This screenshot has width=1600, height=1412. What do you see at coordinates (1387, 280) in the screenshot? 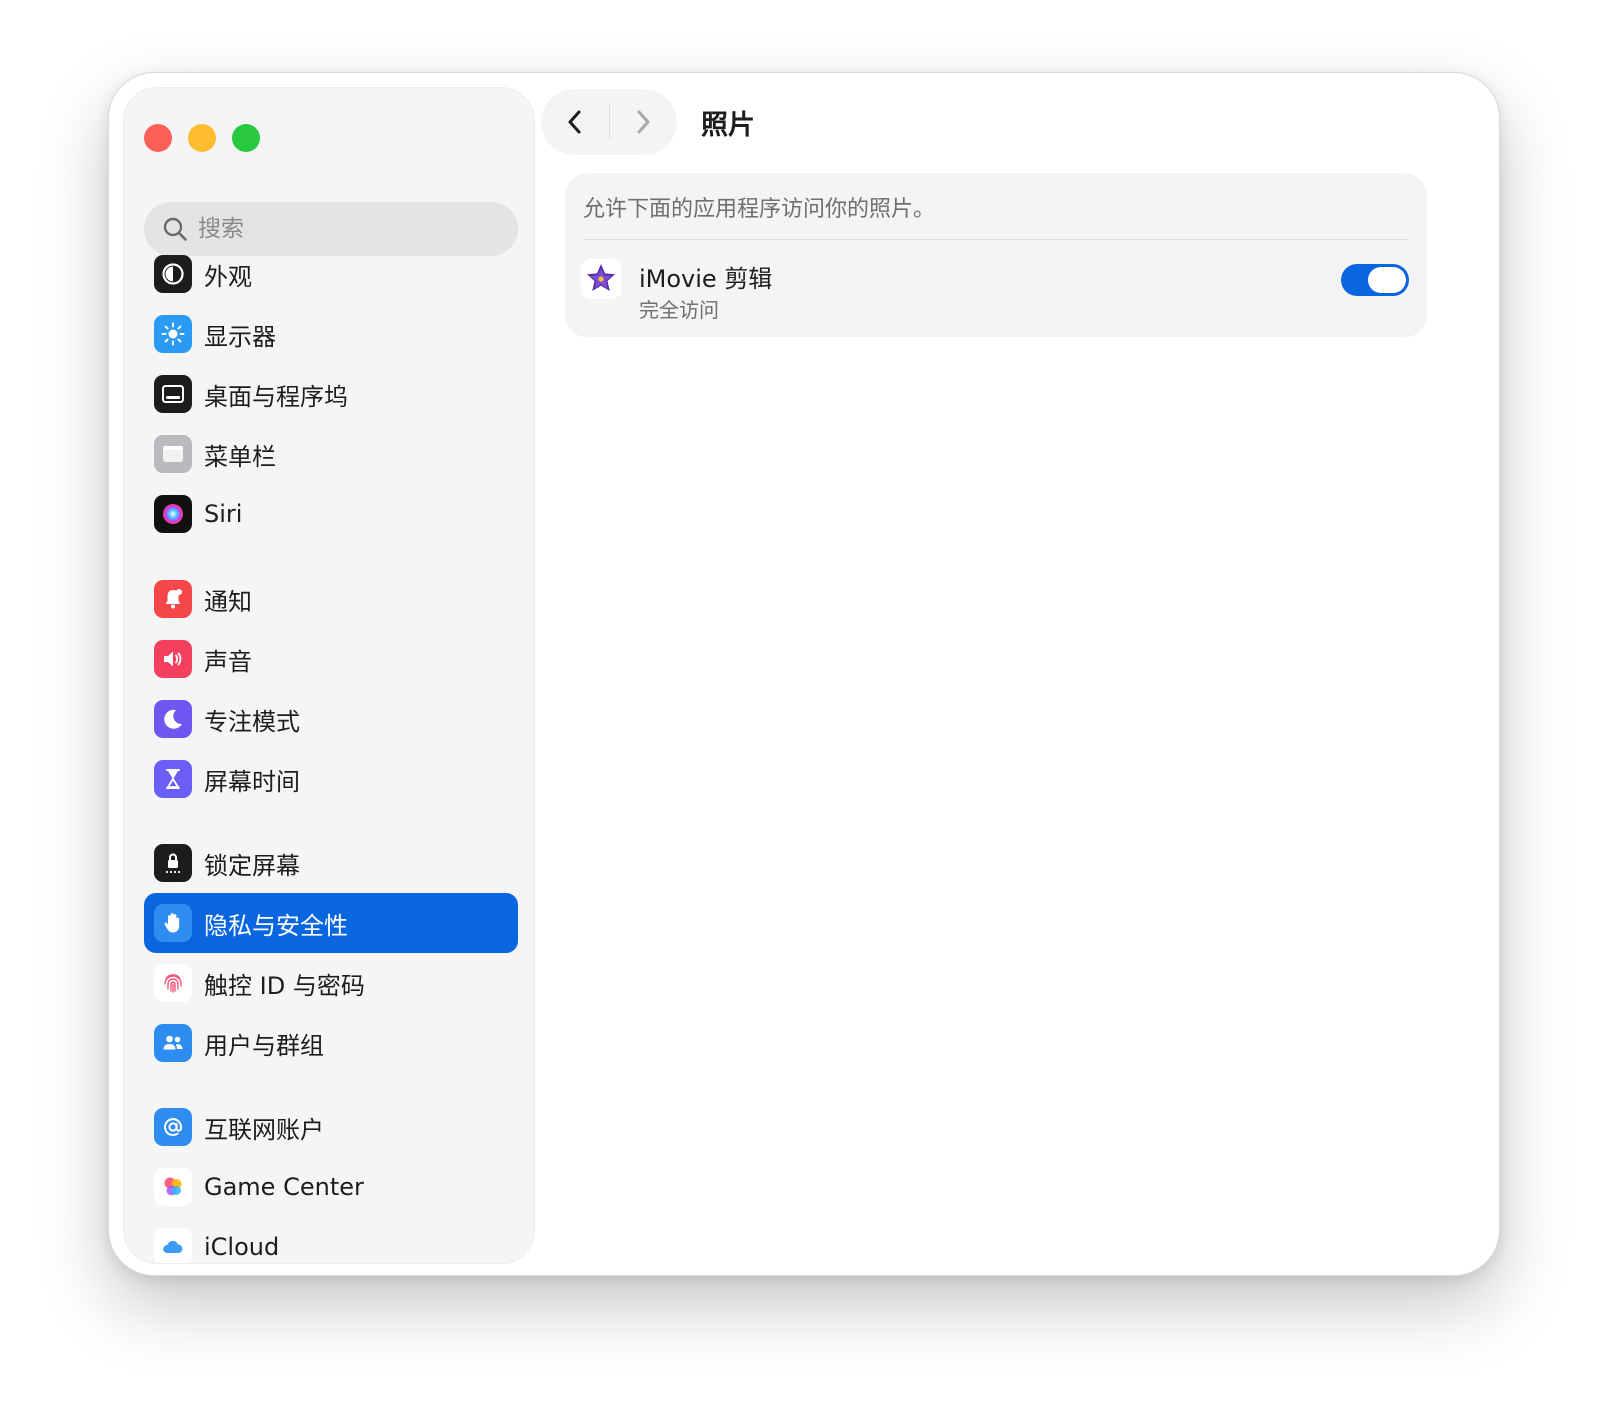
I see `toggle-knob` at bounding box center [1387, 280].